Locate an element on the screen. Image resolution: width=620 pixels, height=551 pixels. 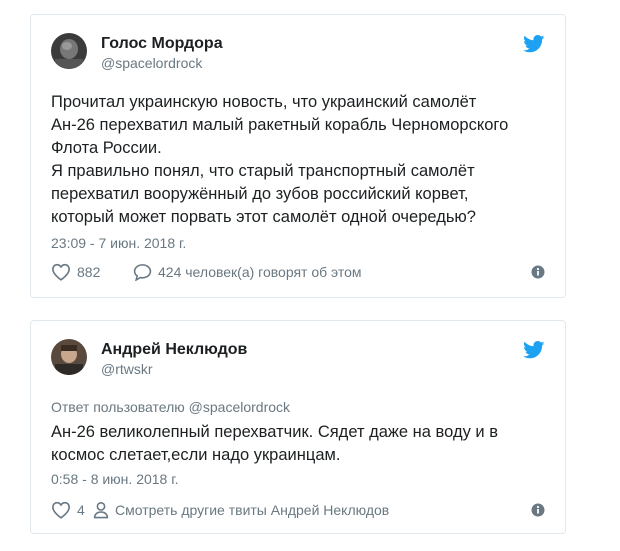
like-count: 882 is located at coordinates (89, 272).